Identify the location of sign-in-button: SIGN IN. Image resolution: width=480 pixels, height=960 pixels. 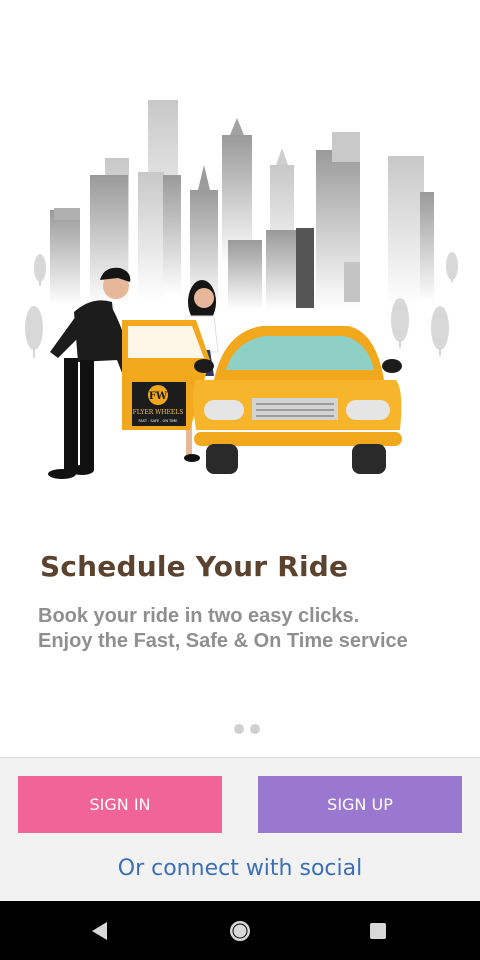
(120, 804).